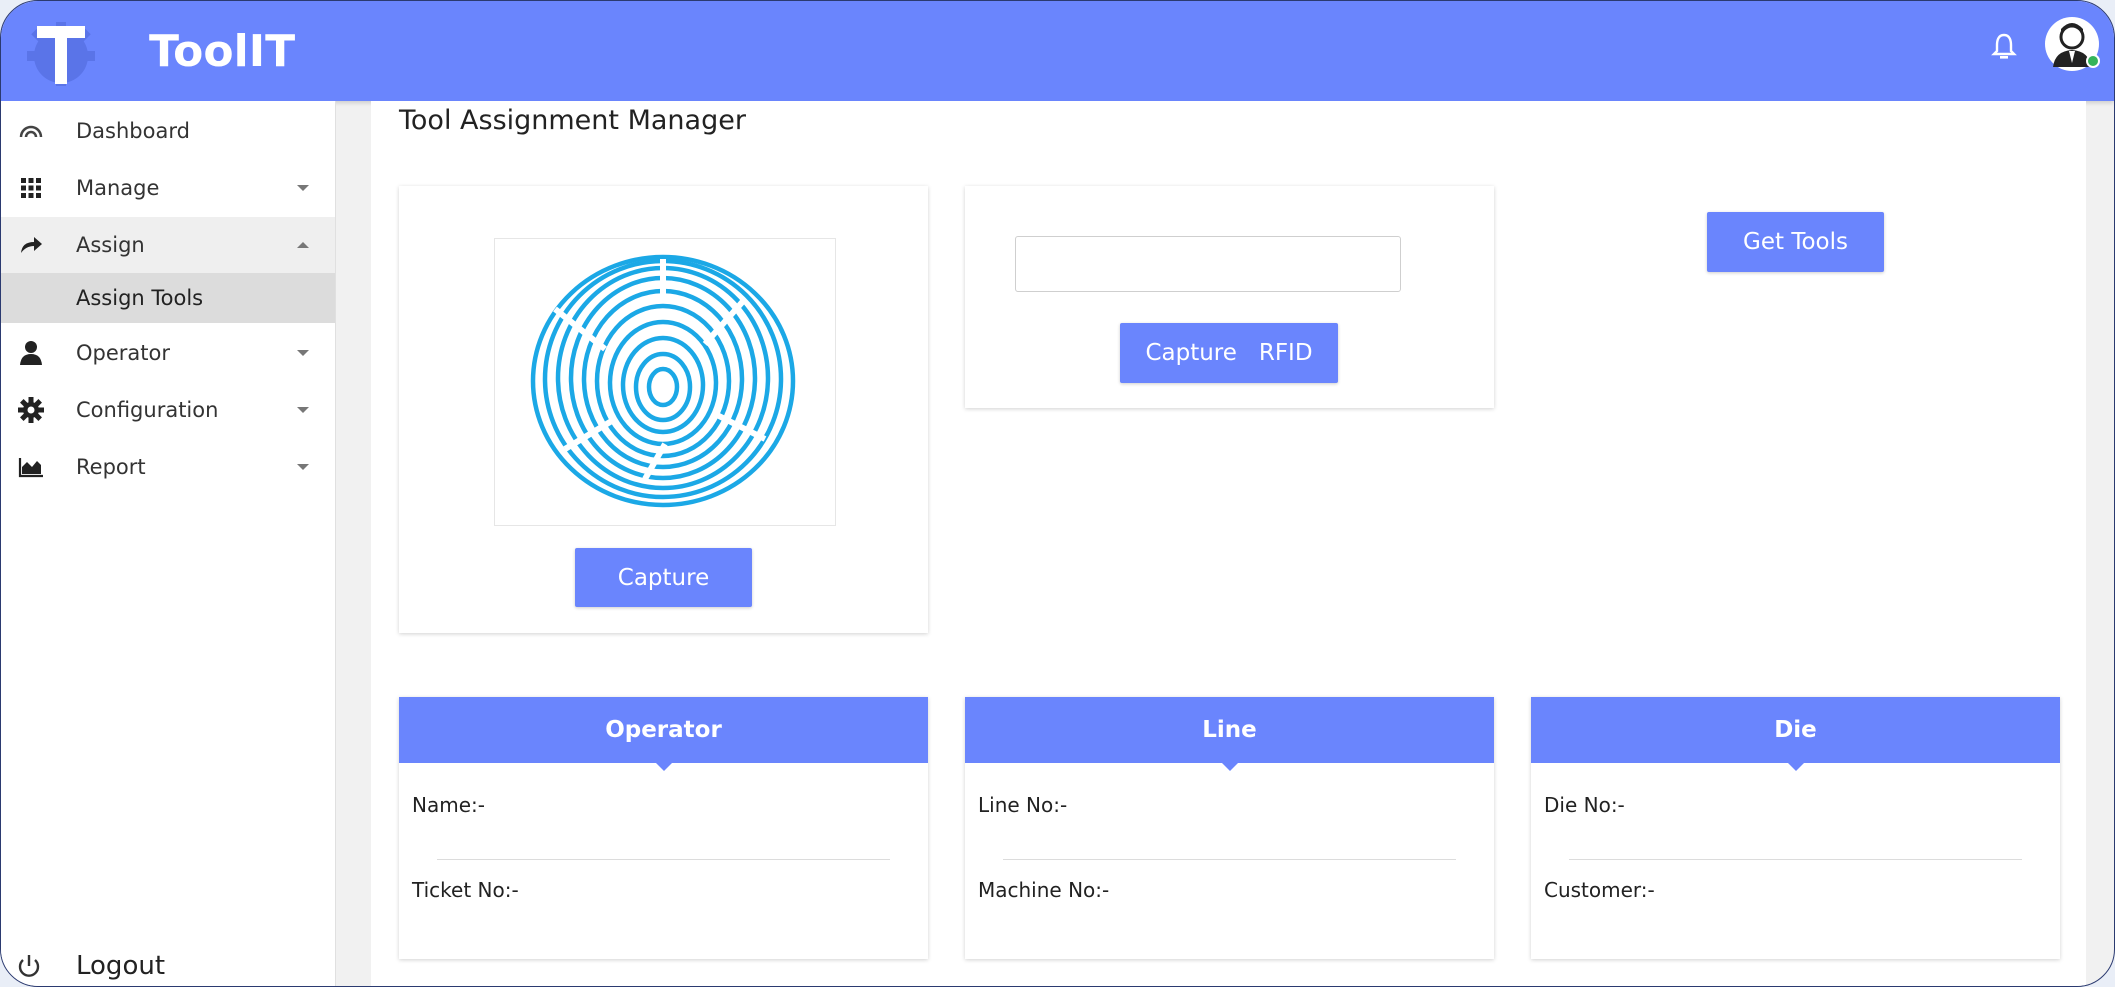 The image size is (2115, 987). I want to click on sidebar-item-configuration: Configuration, so click(168, 410).